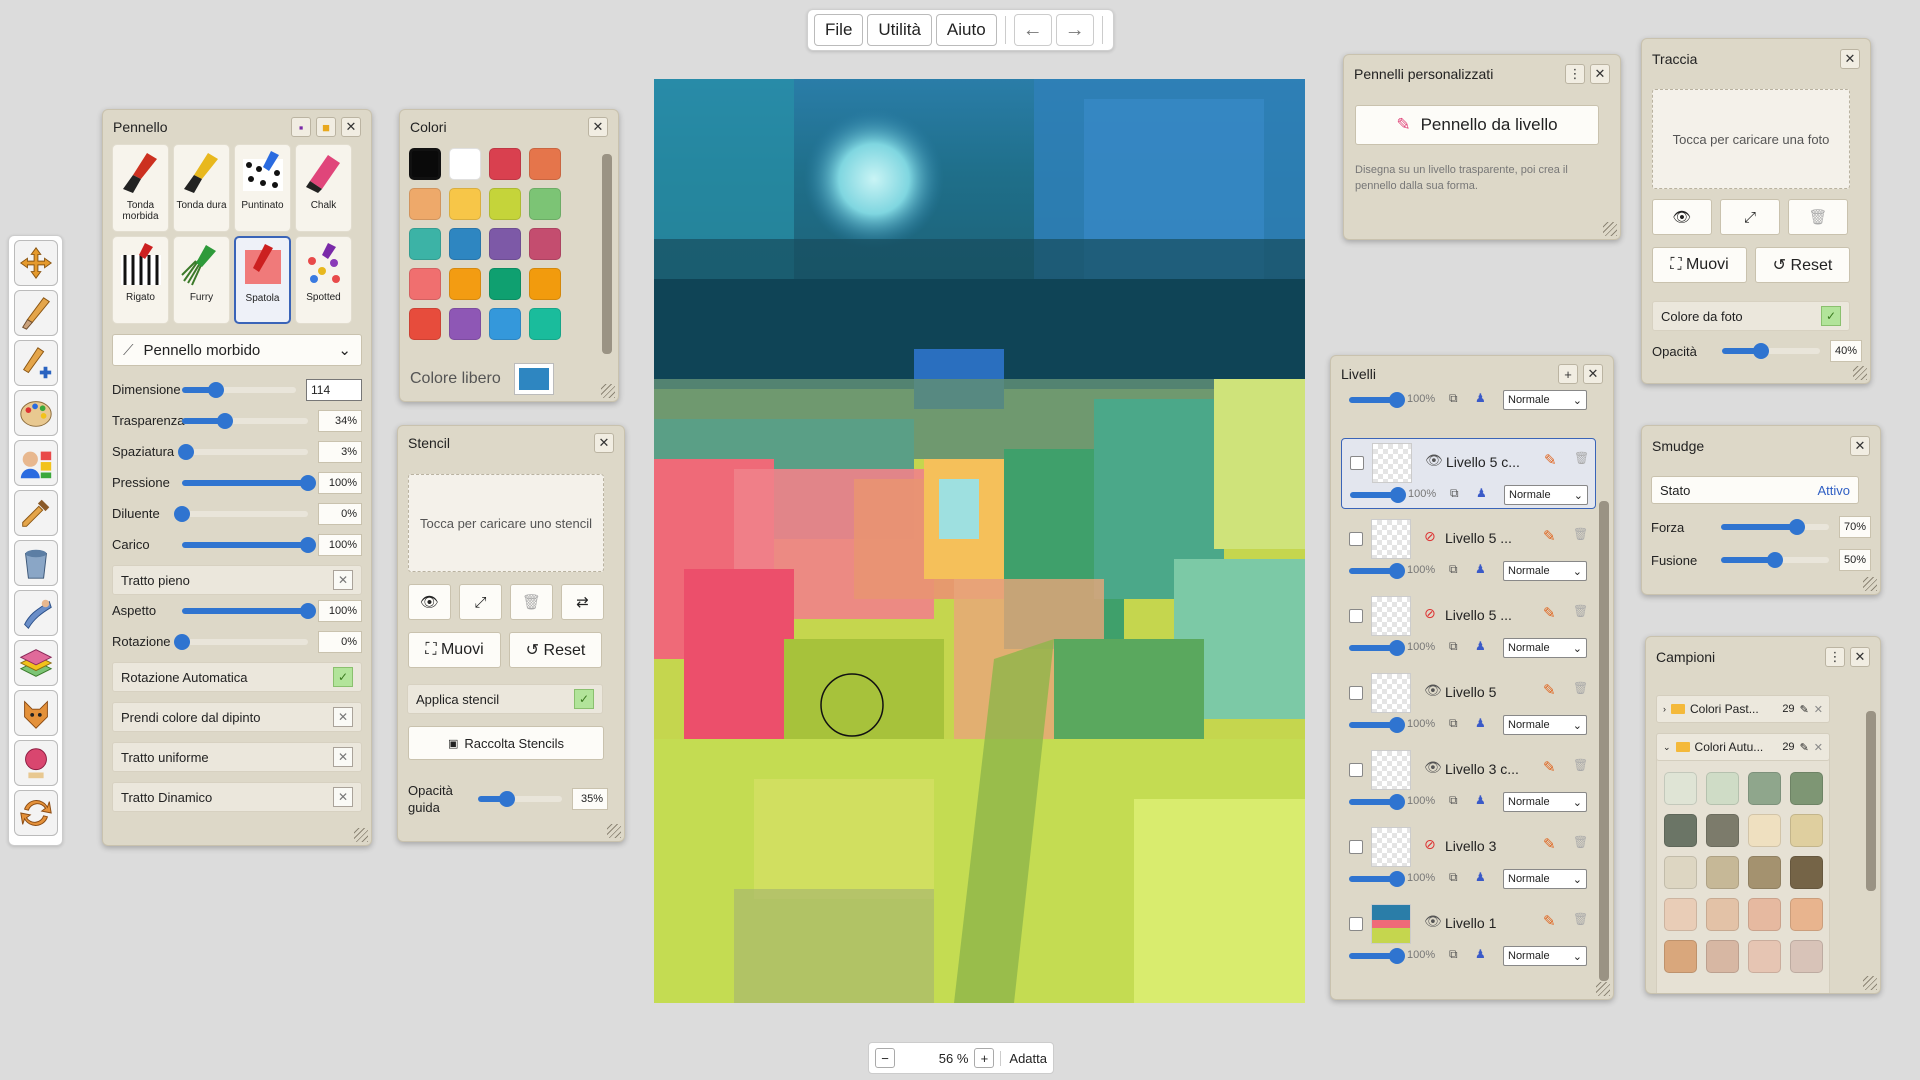  Describe the element at coordinates (1477, 125) in the screenshot. I see `pennello-da-livello-button: ✎ Pennello da livello` at that location.